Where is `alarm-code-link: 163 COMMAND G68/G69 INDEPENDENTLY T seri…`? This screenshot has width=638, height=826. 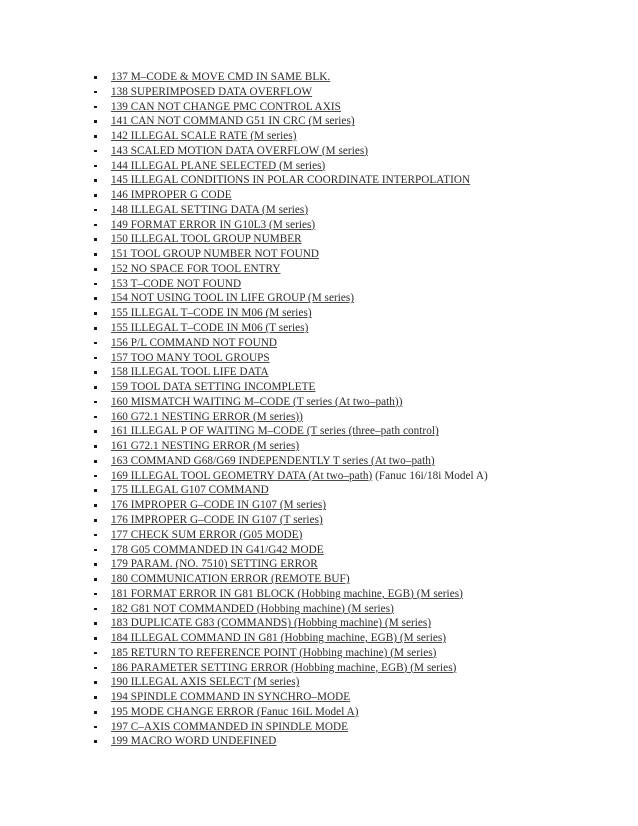
alarm-code-link: 163 COMMAND G68/G69 INDEPENDENTLY T seri… is located at coordinates (273, 461).